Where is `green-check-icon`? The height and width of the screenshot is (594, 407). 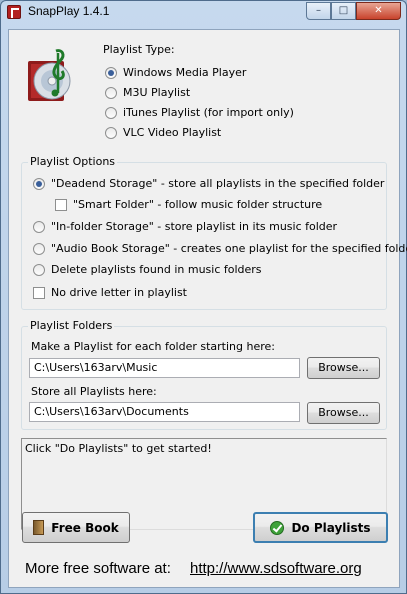 green-check-icon is located at coordinates (277, 527).